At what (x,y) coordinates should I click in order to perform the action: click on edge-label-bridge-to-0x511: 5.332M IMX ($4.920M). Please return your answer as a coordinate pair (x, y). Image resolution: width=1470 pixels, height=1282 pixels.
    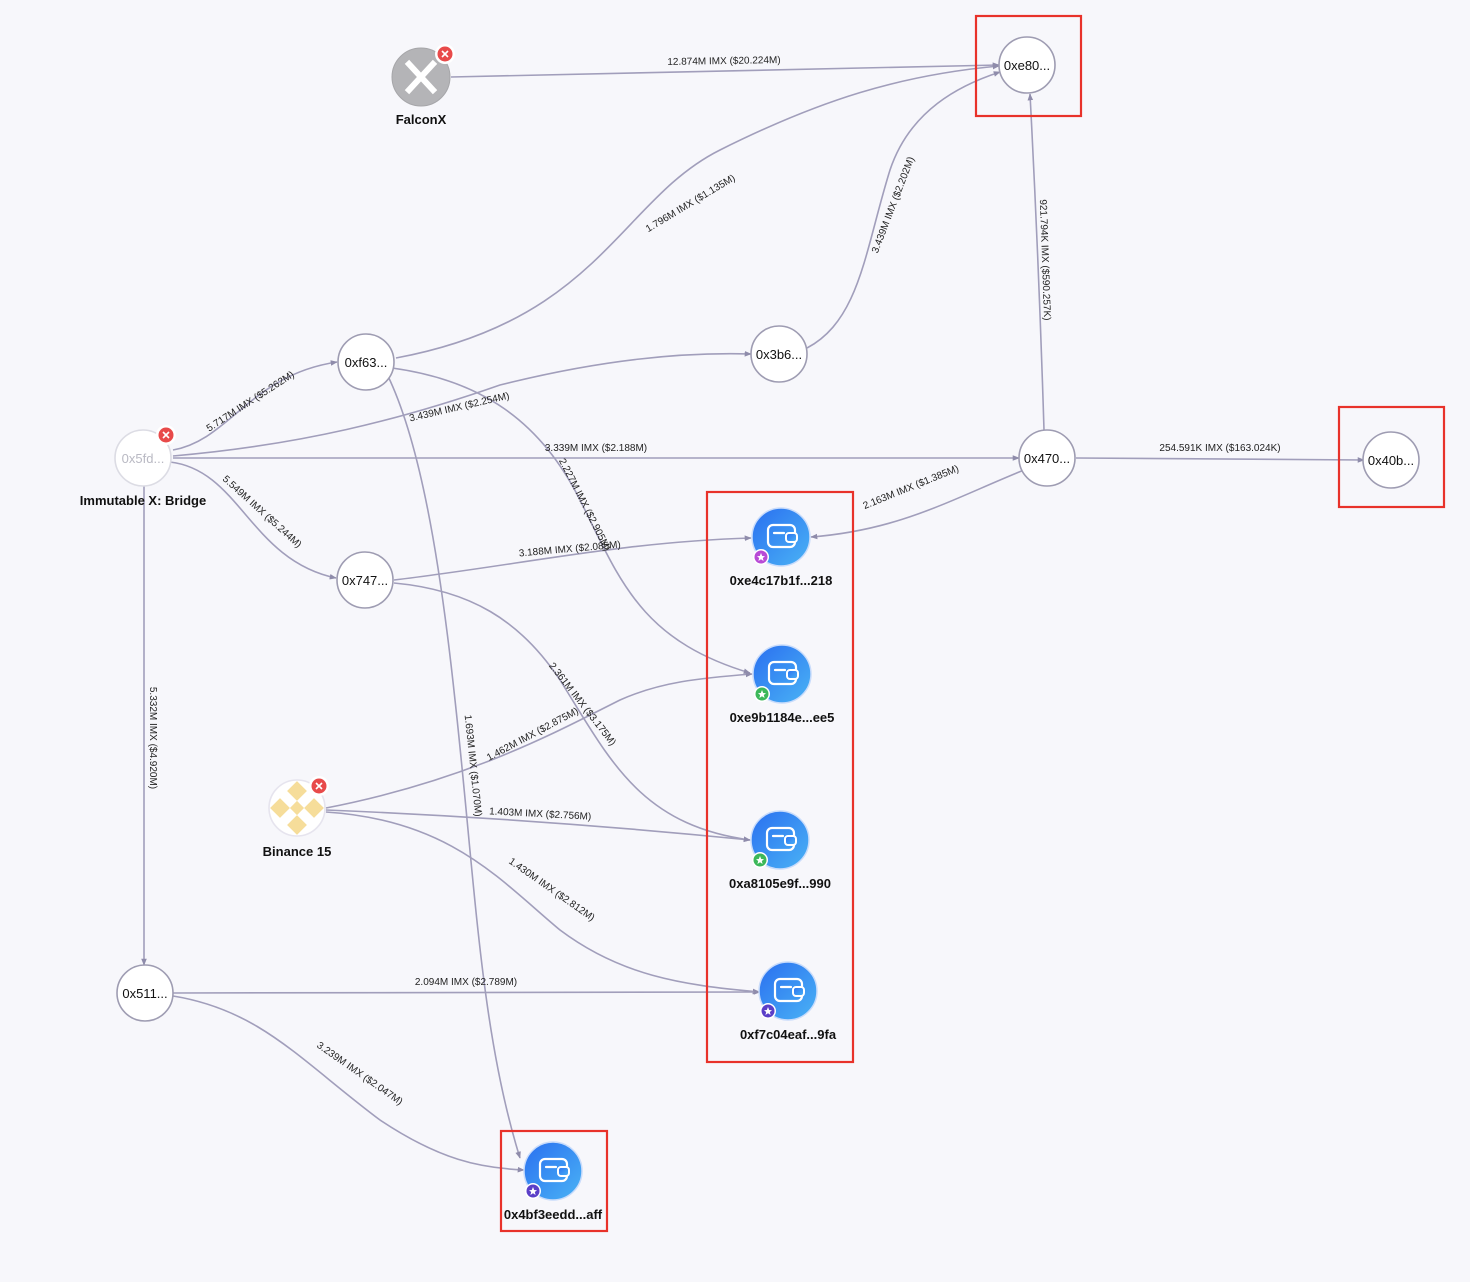
    Looking at the image, I should click on (152, 738).